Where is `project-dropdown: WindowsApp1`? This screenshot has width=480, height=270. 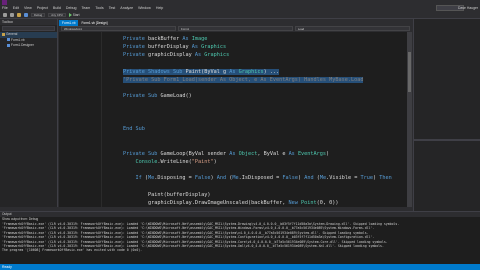
project-dropdown: WindowsApp1 is located at coordinates (118, 28).